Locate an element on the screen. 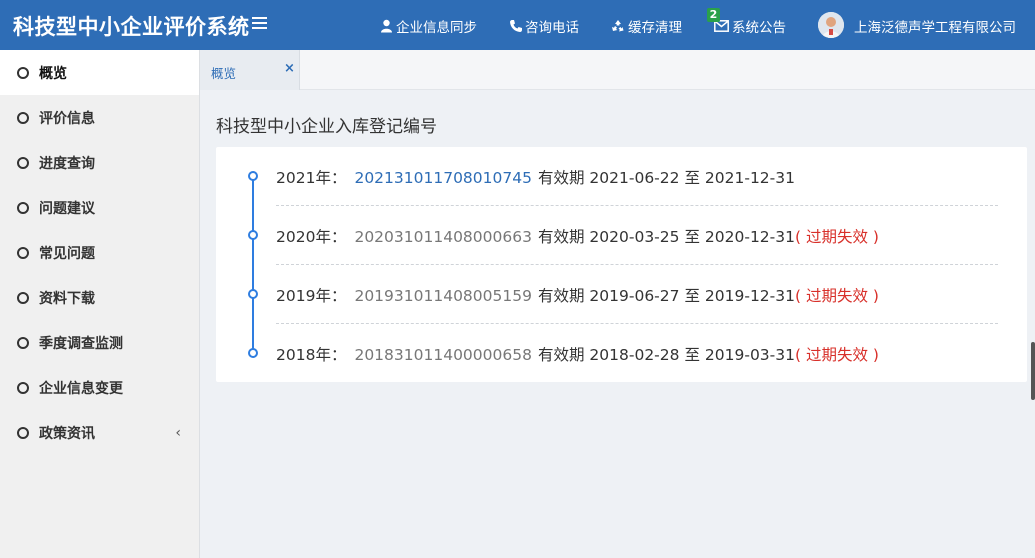 The width and height of the screenshot is (1035, 558). phone-label: 咨询电话 is located at coordinates (552, 28).